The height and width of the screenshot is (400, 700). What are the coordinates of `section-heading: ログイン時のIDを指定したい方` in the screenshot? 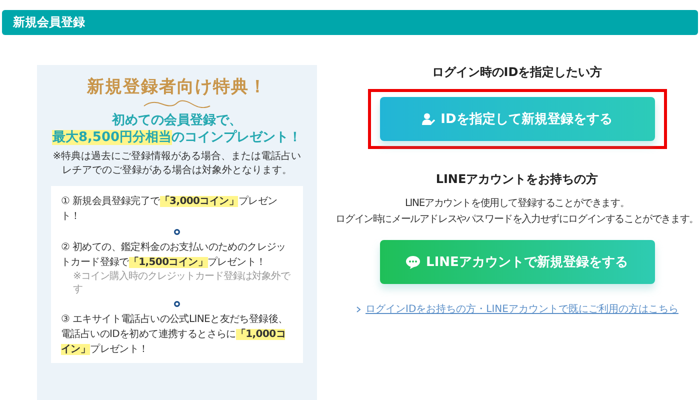 It's located at (517, 72).